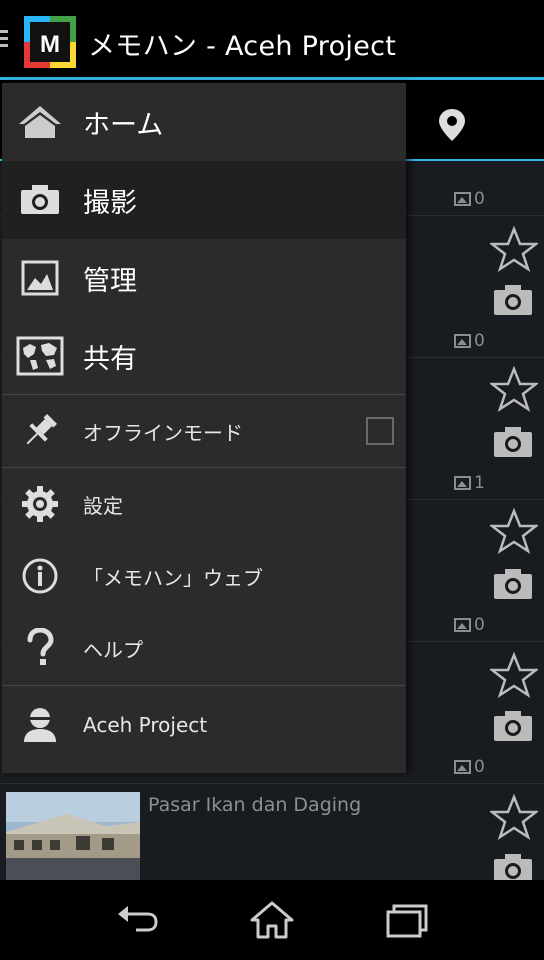 The image size is (544, 960). I want to click on world-map-icon, so click(40, 356).